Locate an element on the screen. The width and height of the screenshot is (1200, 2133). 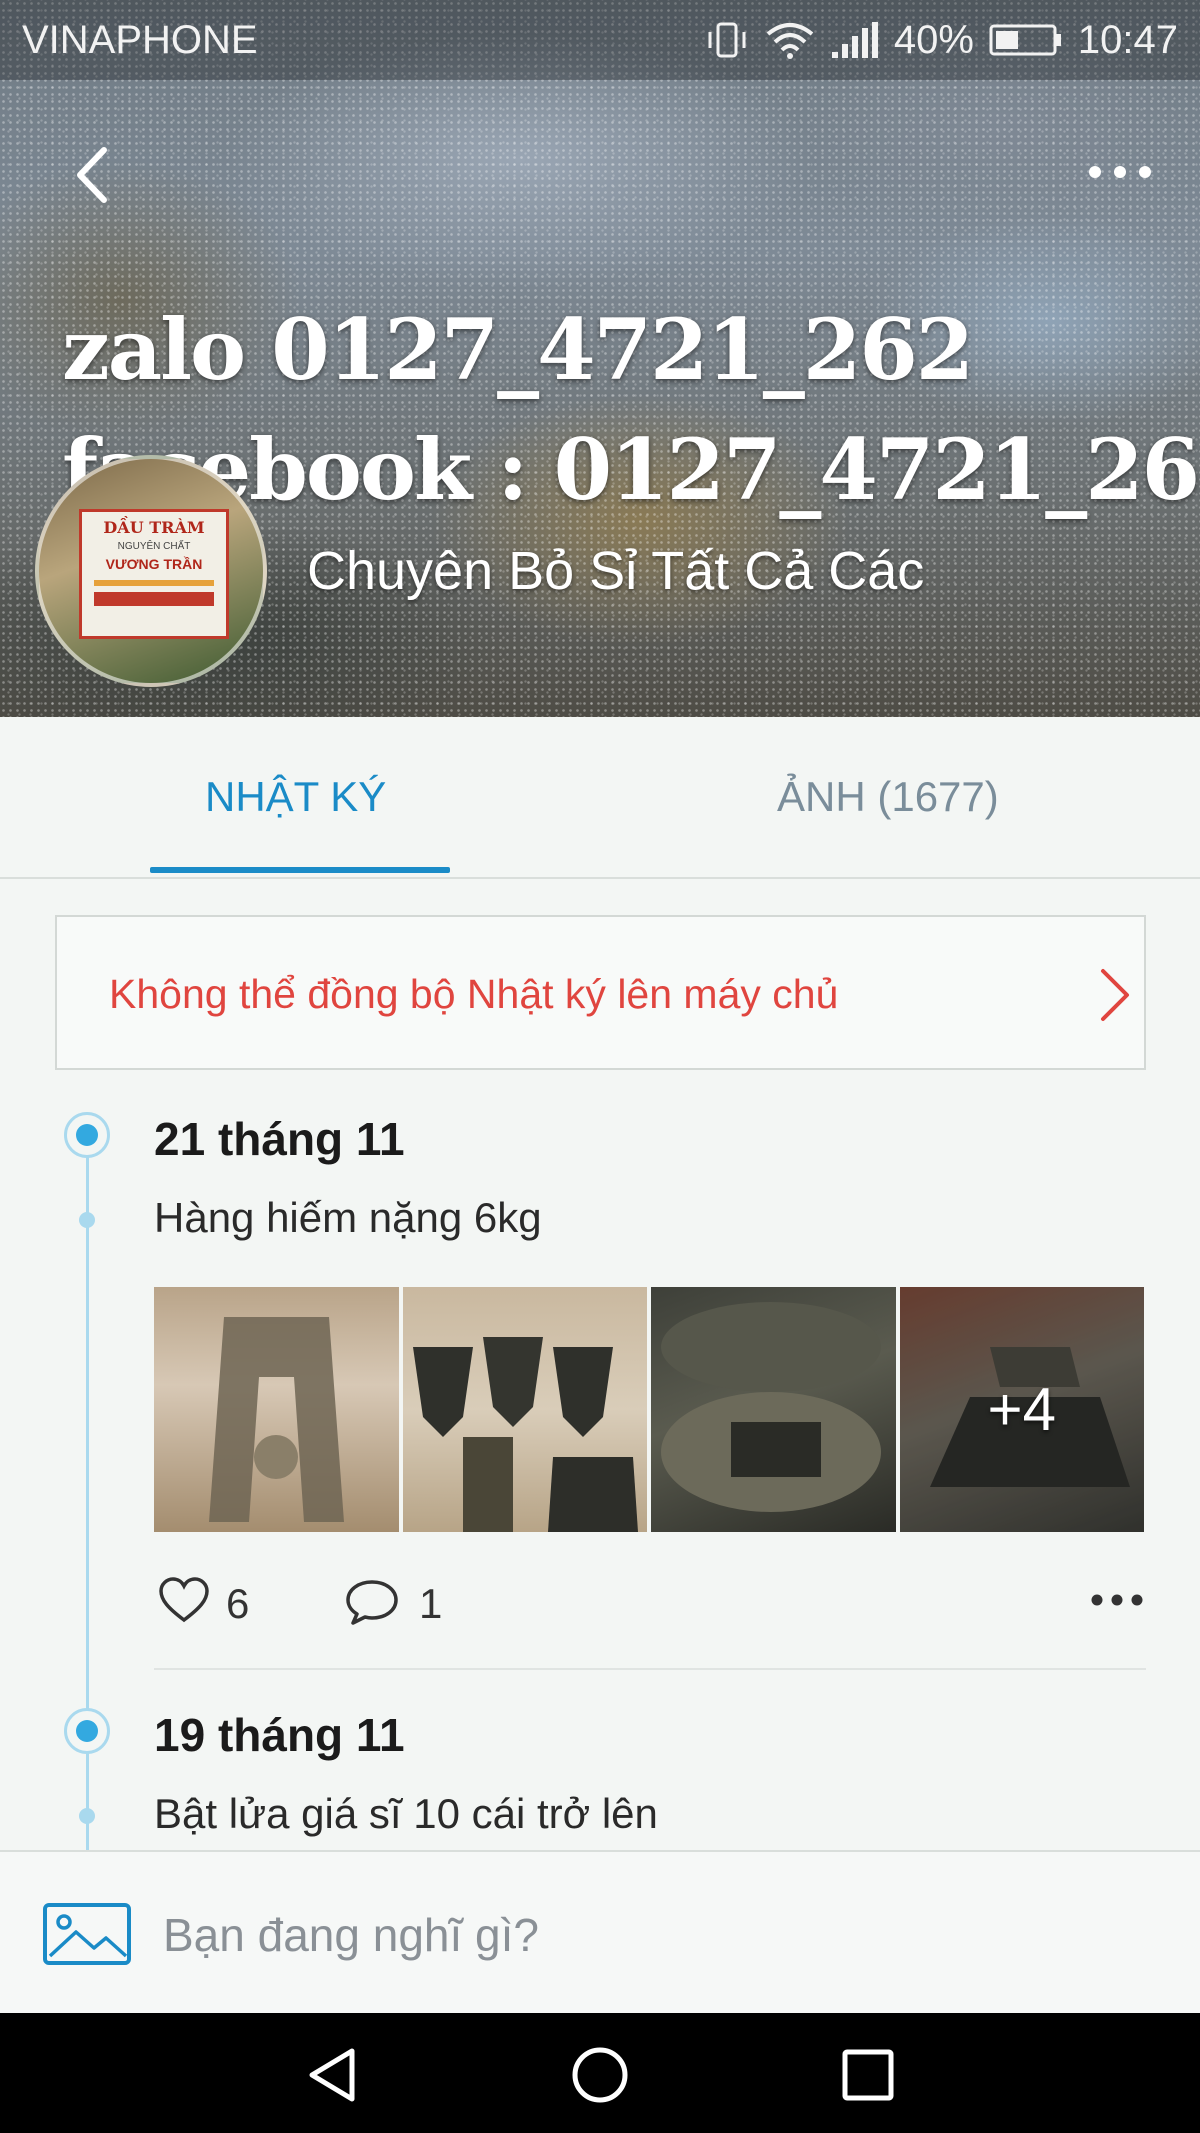
more-photos-count: +4 is located at coordinates (1021, 1409).